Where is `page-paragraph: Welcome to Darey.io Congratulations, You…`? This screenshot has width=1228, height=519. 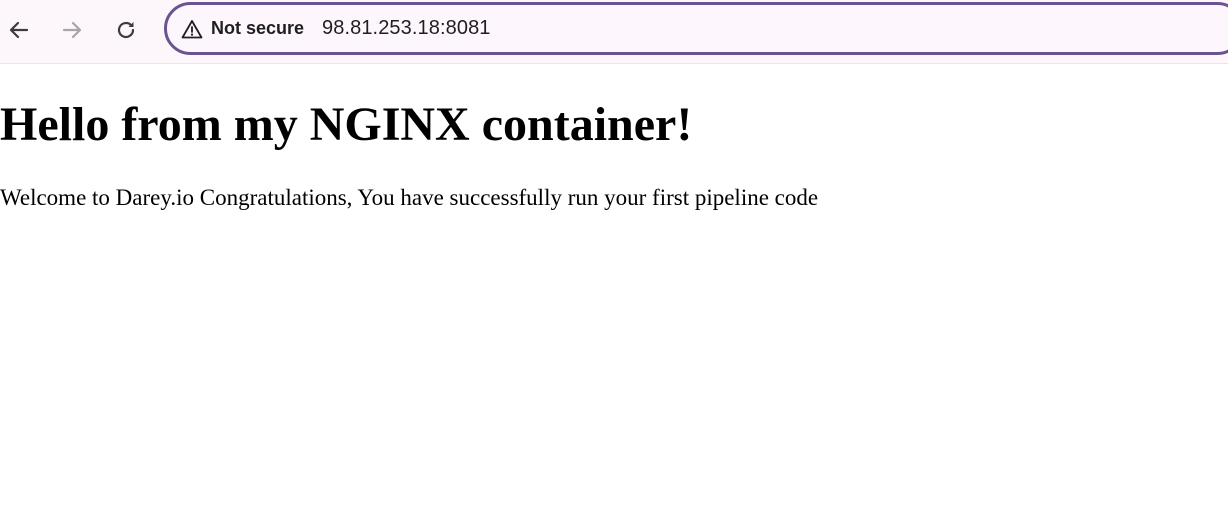
page-paragraph: Welcome to Darey.io Congratulations, You… is located at coordinates (409, 197).